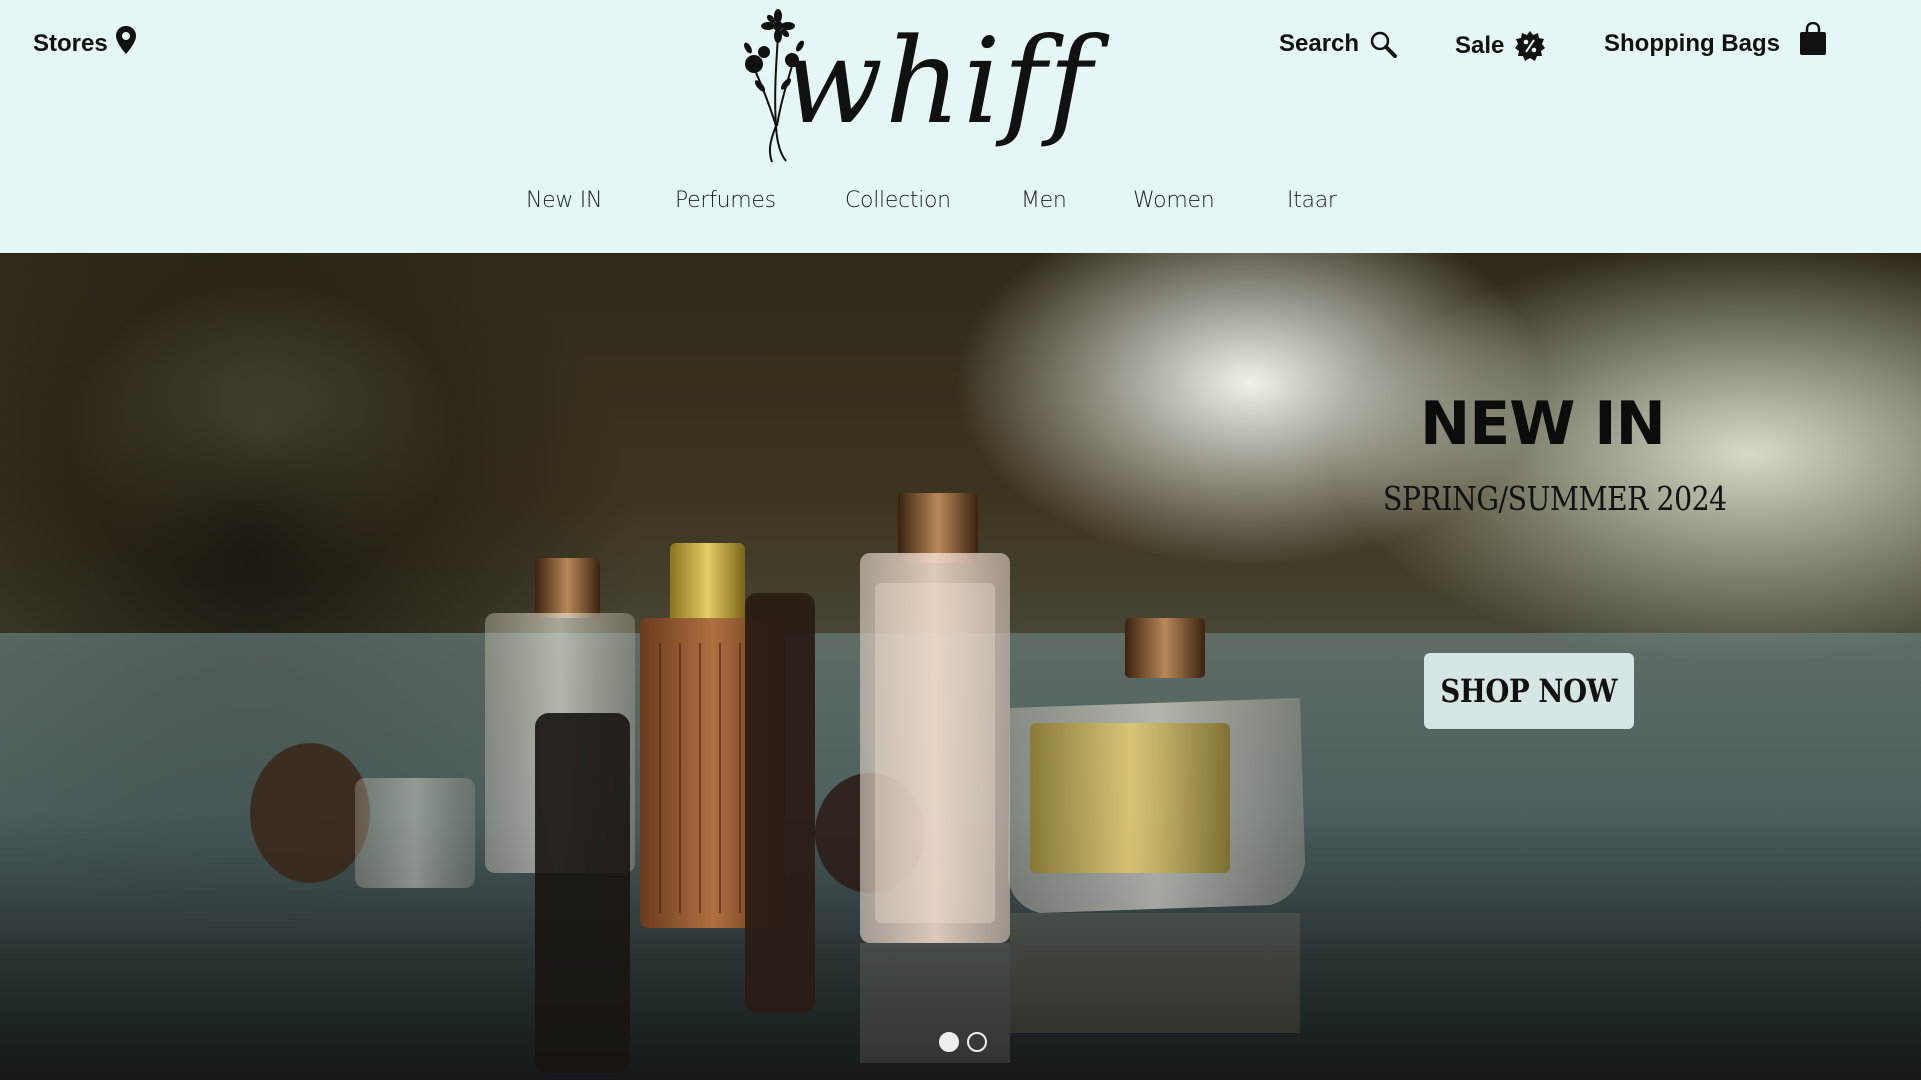 This screenshot has height=1080, width=1921. What do you see at coordinates (1319, 43) in the screenshot?
I see `search-label: Search` at bounding box center [1319, 43].